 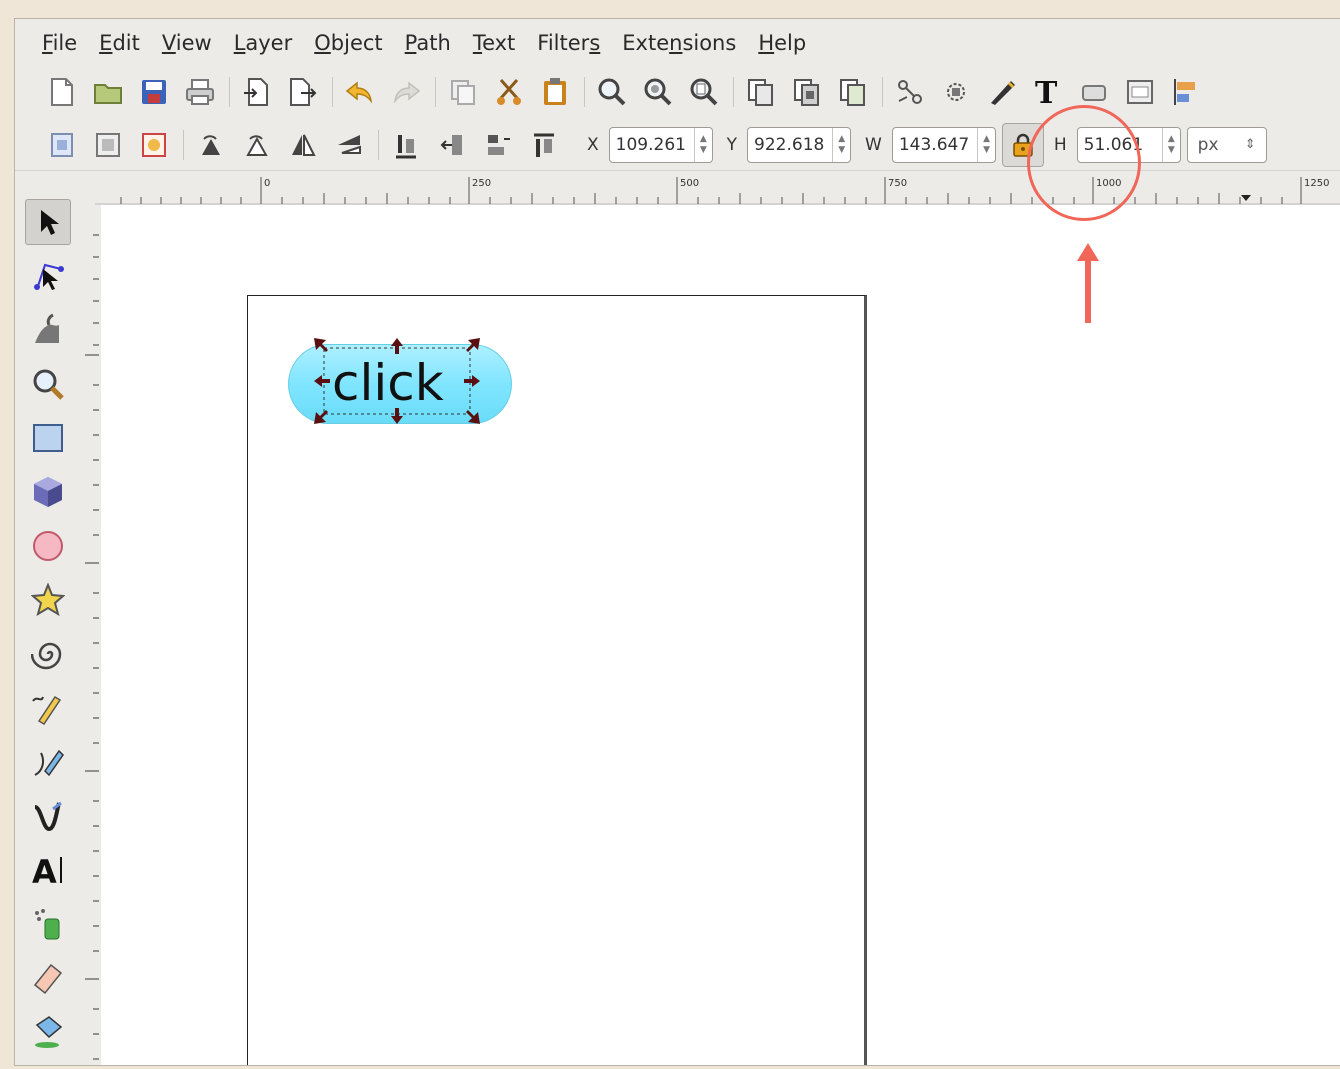 I want to click on print-icon, so click(x=200, y=92).